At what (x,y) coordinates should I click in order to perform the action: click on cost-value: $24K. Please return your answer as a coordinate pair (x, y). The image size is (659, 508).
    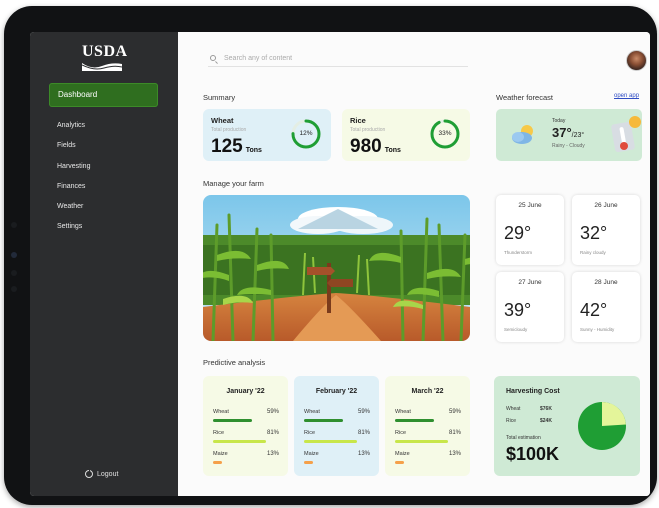
    Looking at the image, I should click on (546, 421).